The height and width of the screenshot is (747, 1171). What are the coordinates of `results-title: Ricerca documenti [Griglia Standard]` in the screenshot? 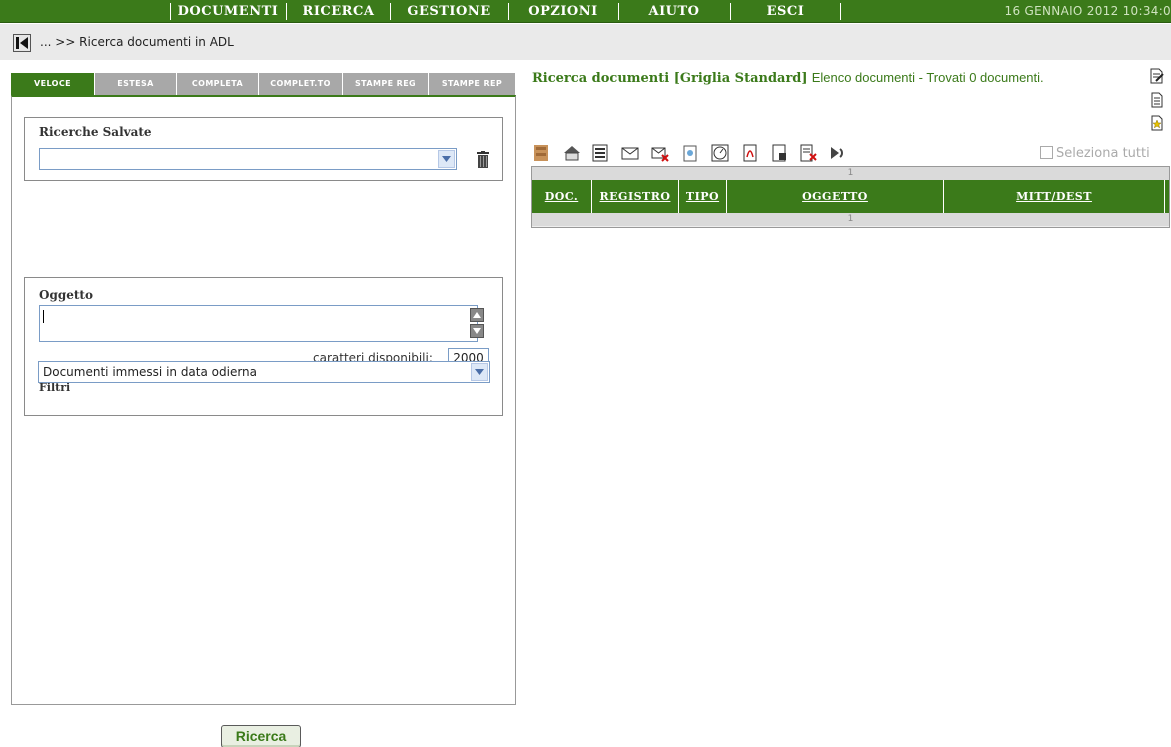 It's located at (670, 78).